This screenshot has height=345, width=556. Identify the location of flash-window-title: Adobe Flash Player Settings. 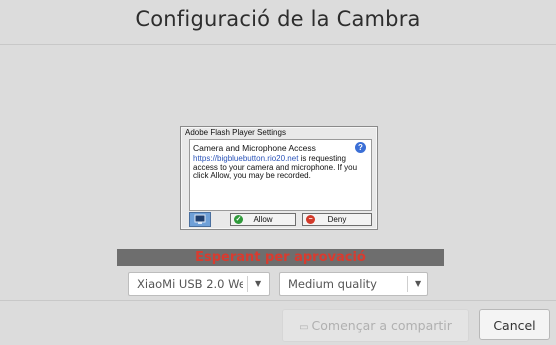
(235, 132).